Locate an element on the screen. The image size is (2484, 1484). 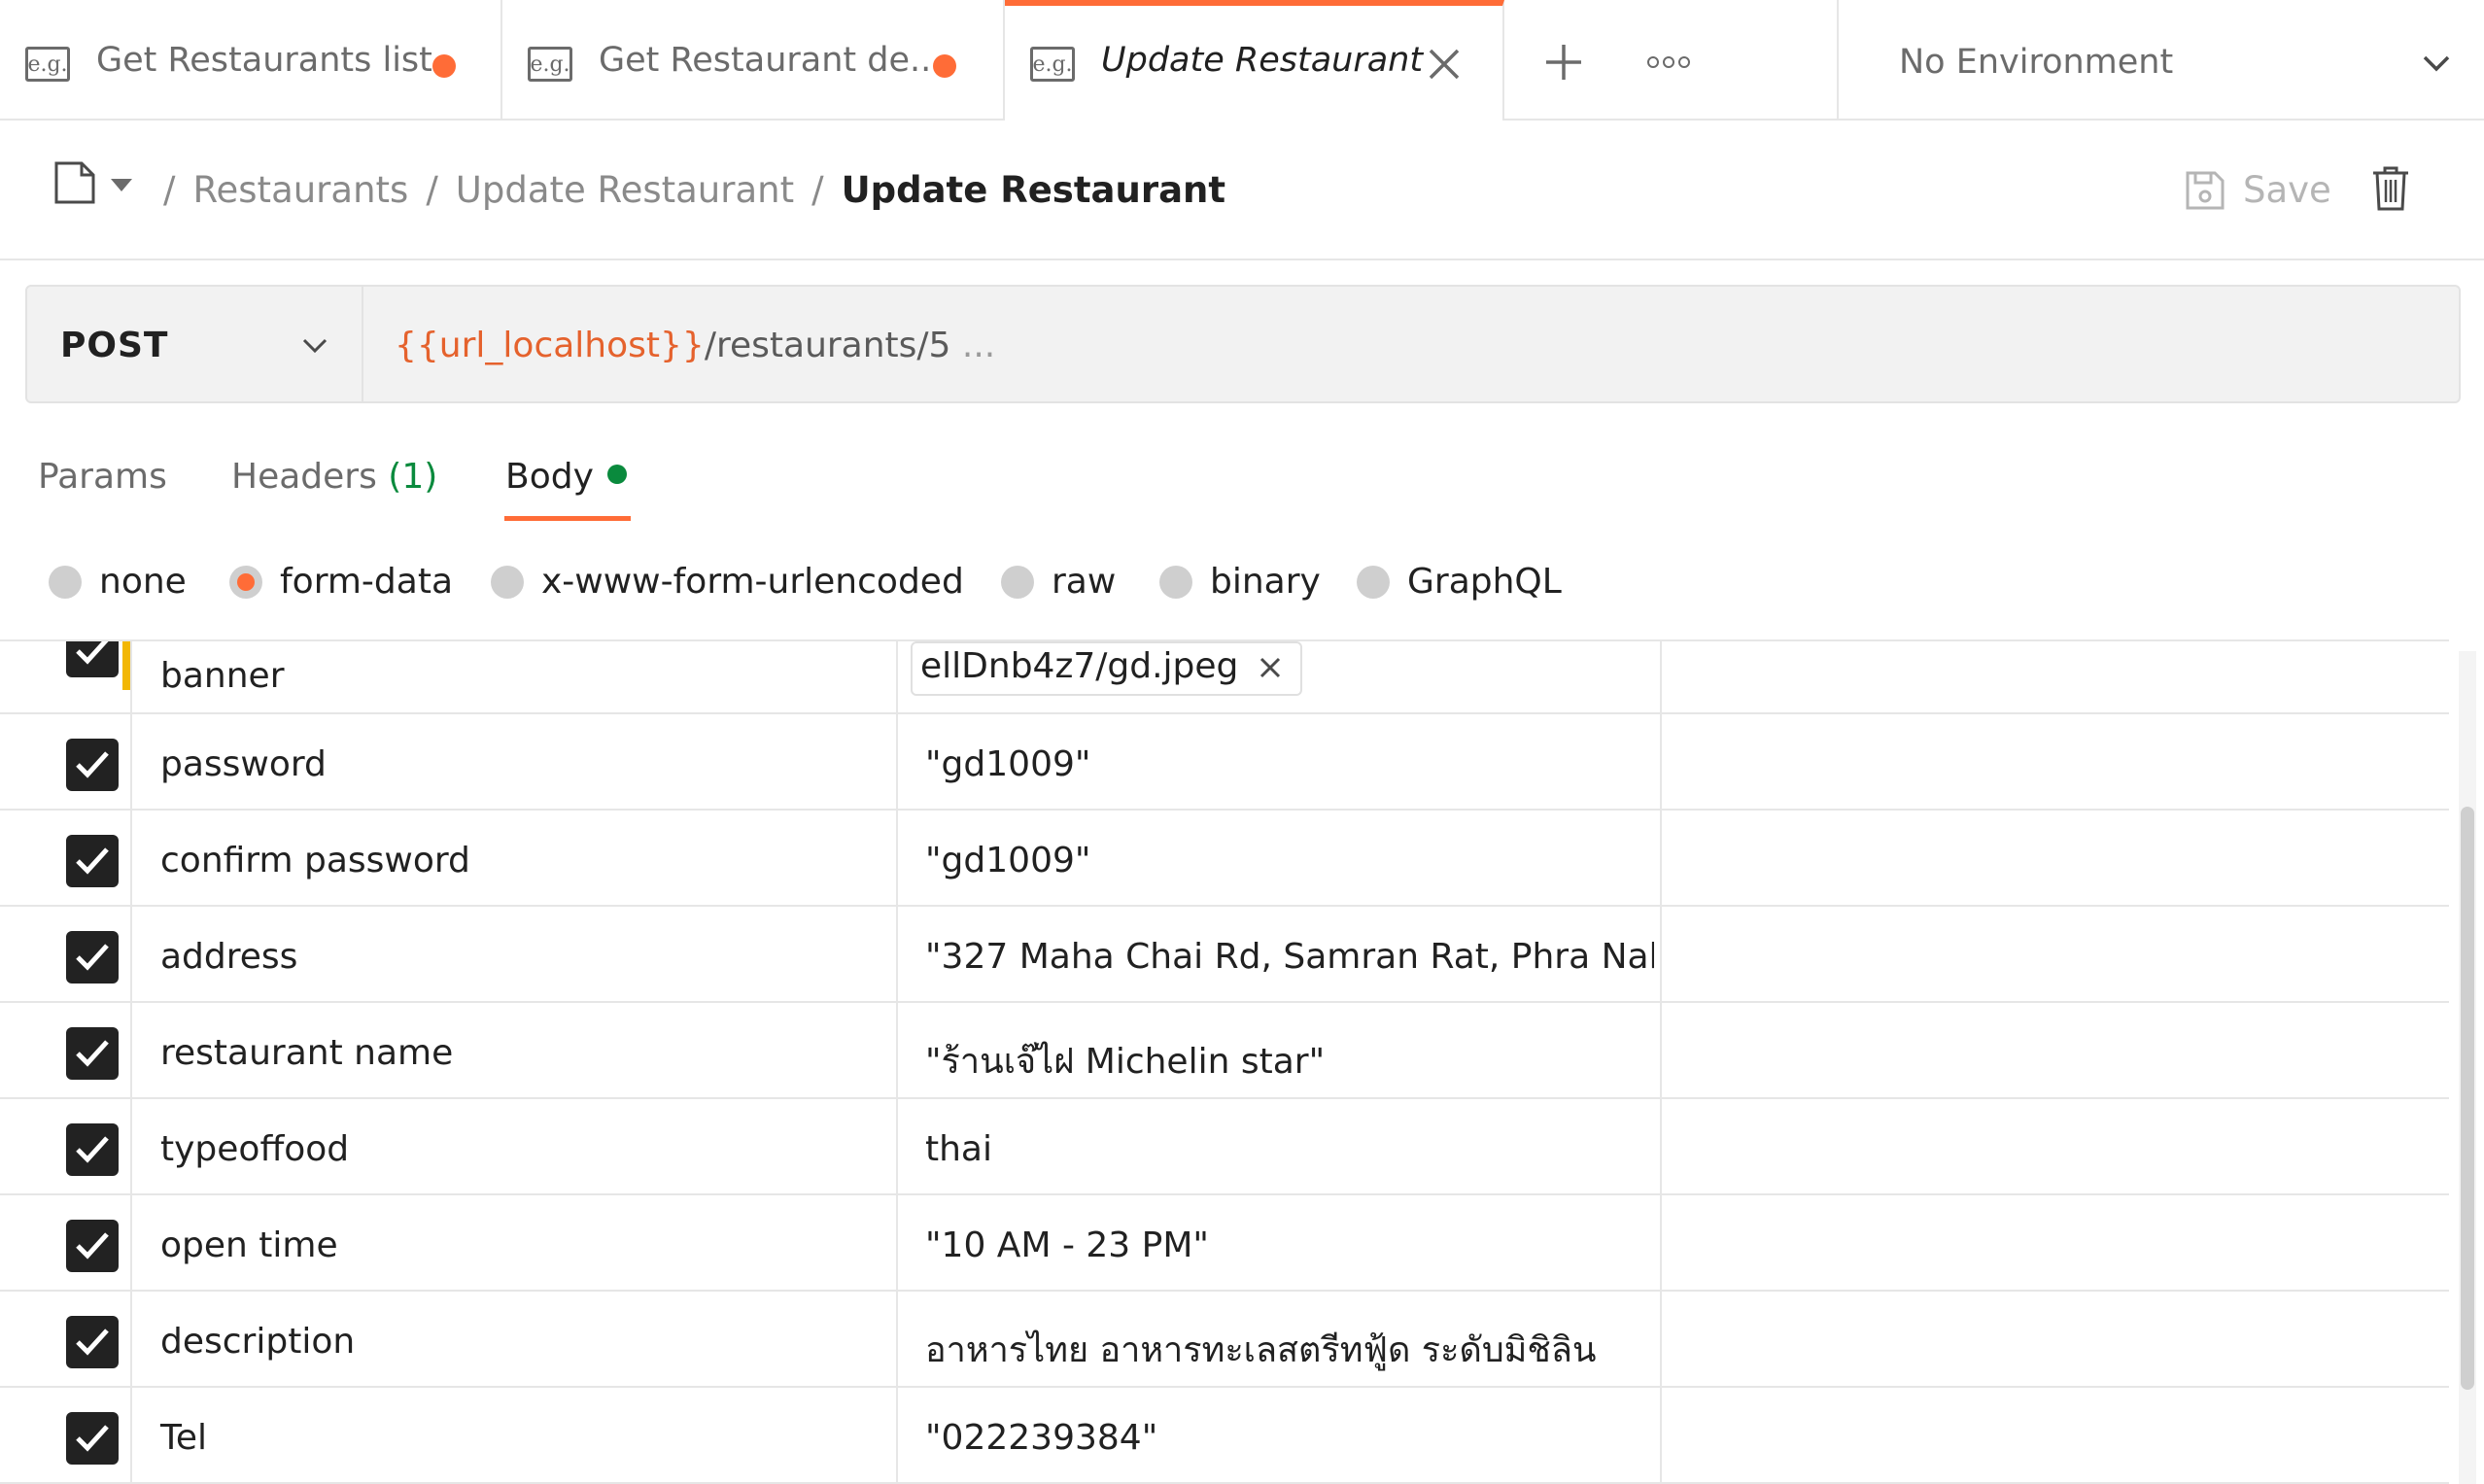
table-row: typeoffood thai is located at coordinates (1224, 1147).